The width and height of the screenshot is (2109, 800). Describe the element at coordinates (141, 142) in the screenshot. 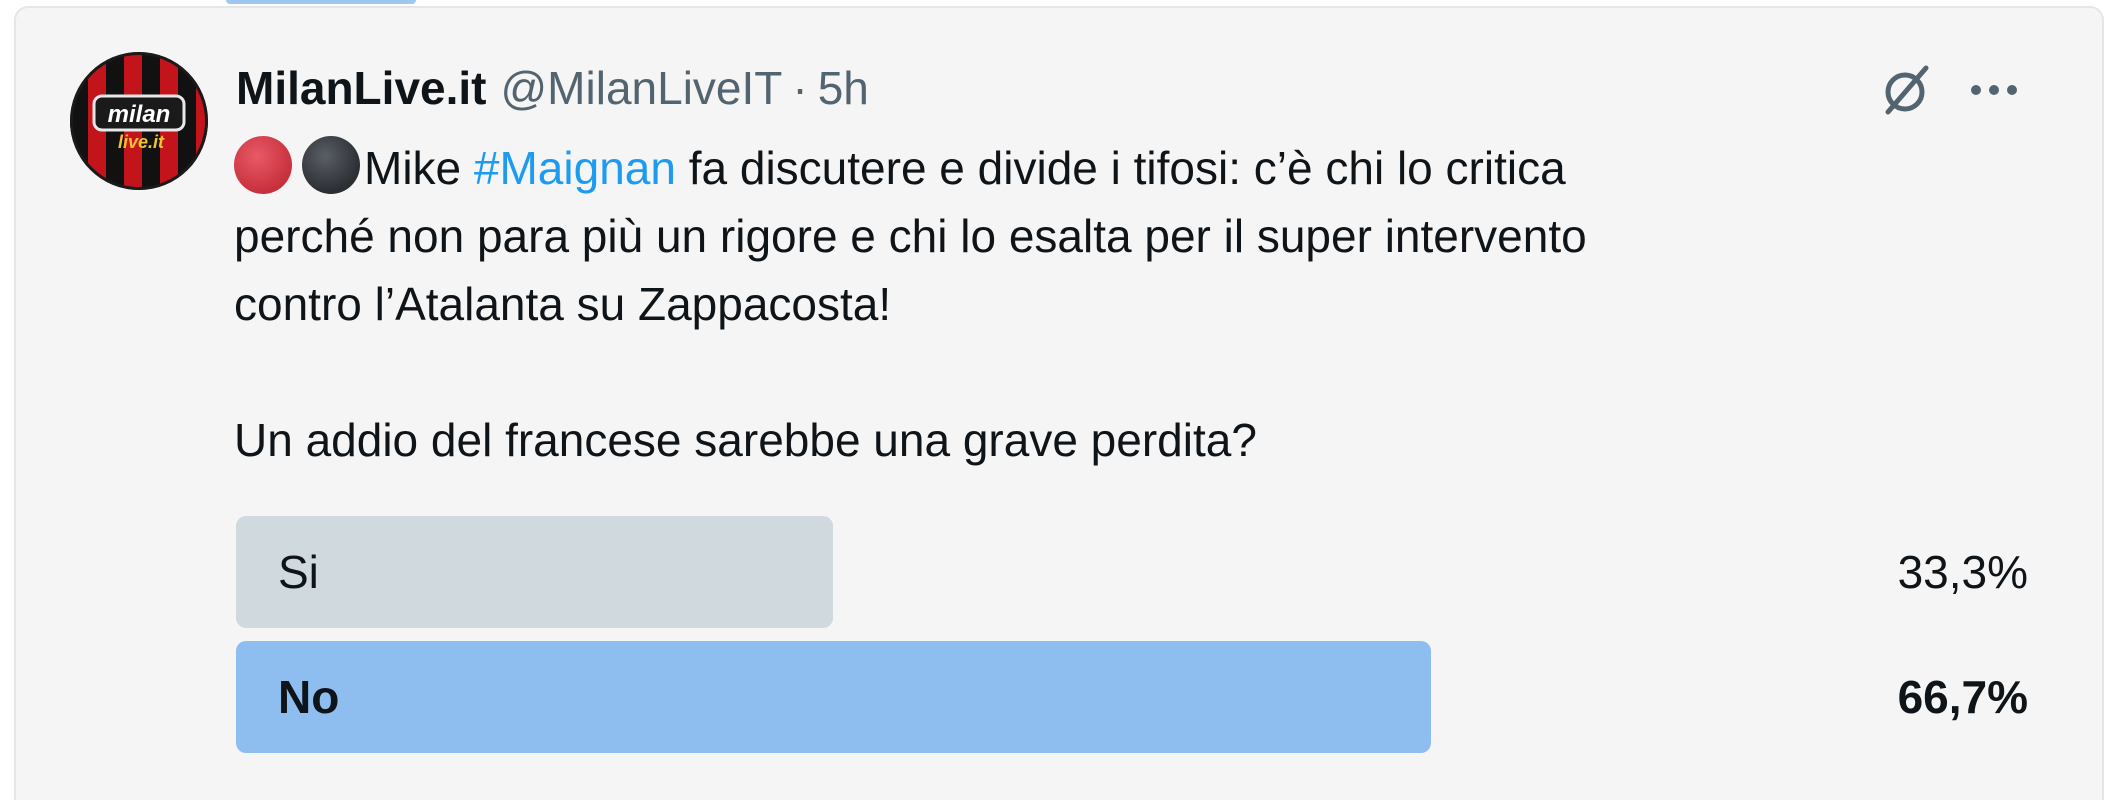

I see `avatar-logo-bottom-text: live.it` at that location.